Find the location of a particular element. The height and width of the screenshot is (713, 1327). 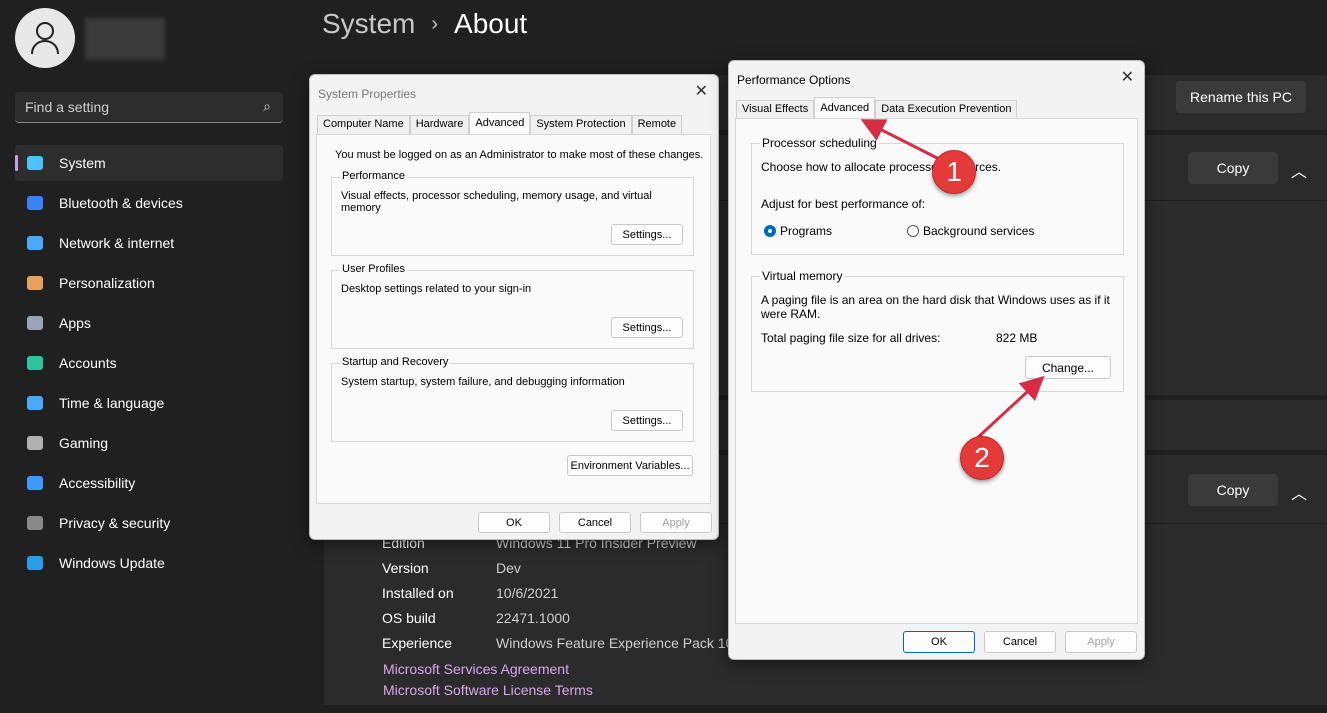

step-badge-1: 1 is located at coordinates (954, 172).